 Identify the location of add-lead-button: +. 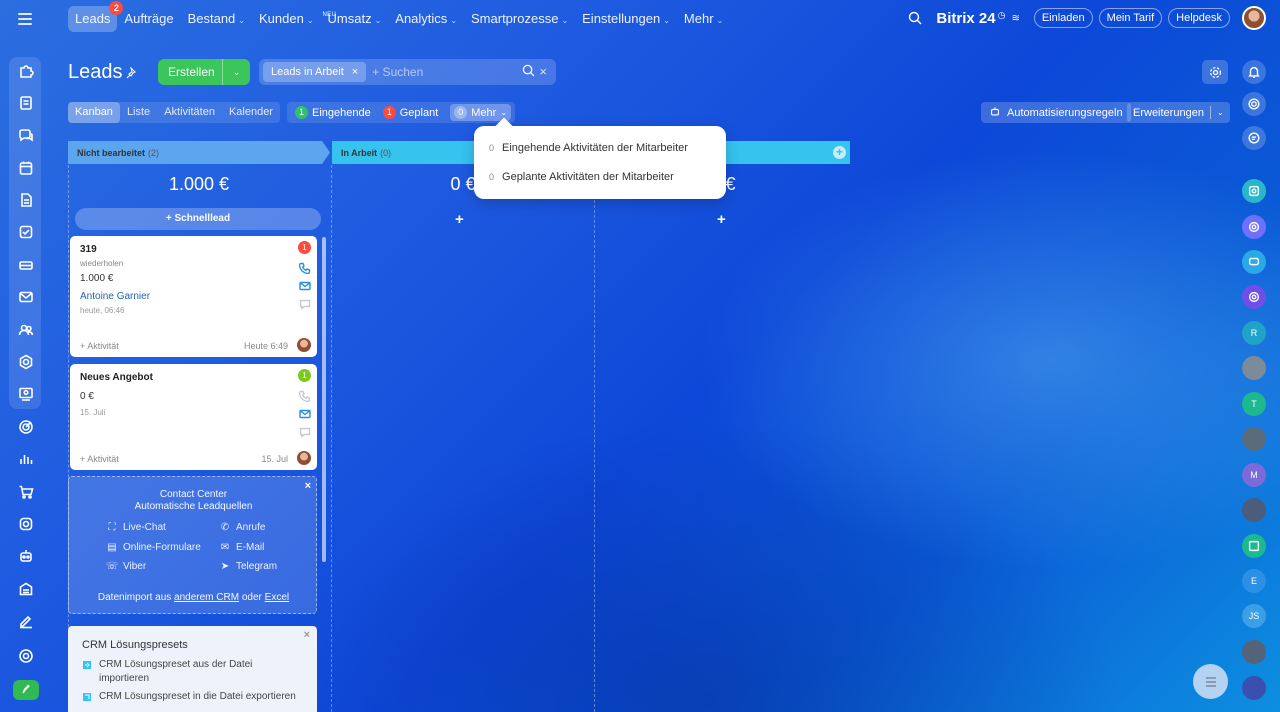
(459, 219).